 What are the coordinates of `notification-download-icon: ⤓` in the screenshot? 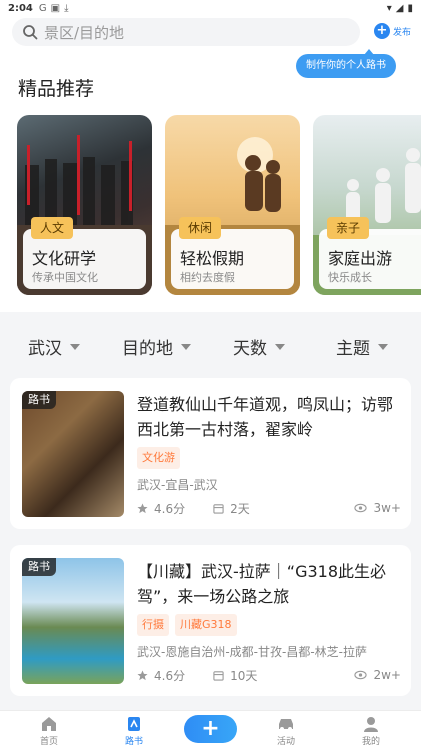 It's located at (66, 8).